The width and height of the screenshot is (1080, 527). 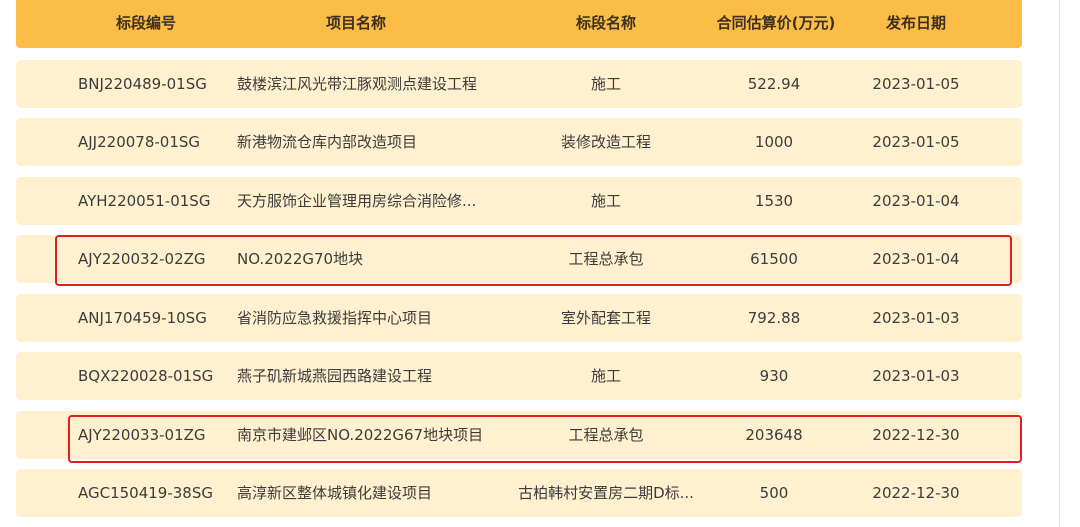 What do you see at coordinates (605, 142) in the screenshot?
I see `cell-section: 装修改造工程` at bounding box center [605, 142].